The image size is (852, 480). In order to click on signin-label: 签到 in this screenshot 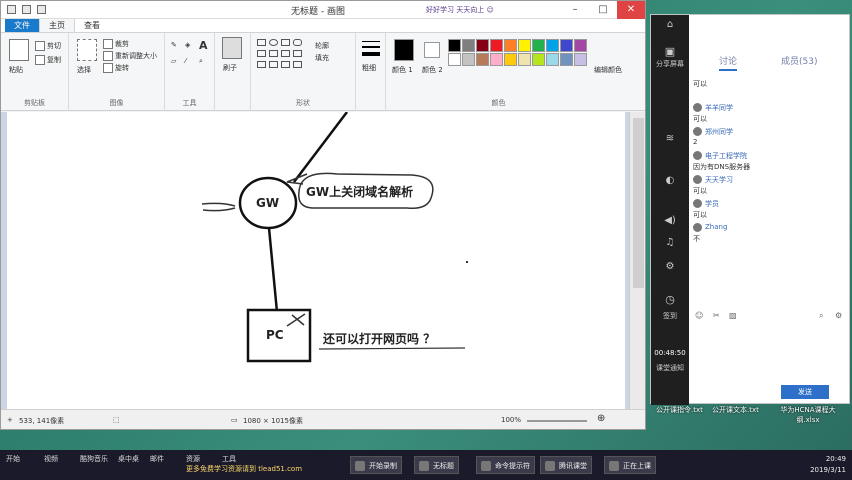, I will do `click(670, 316)`.